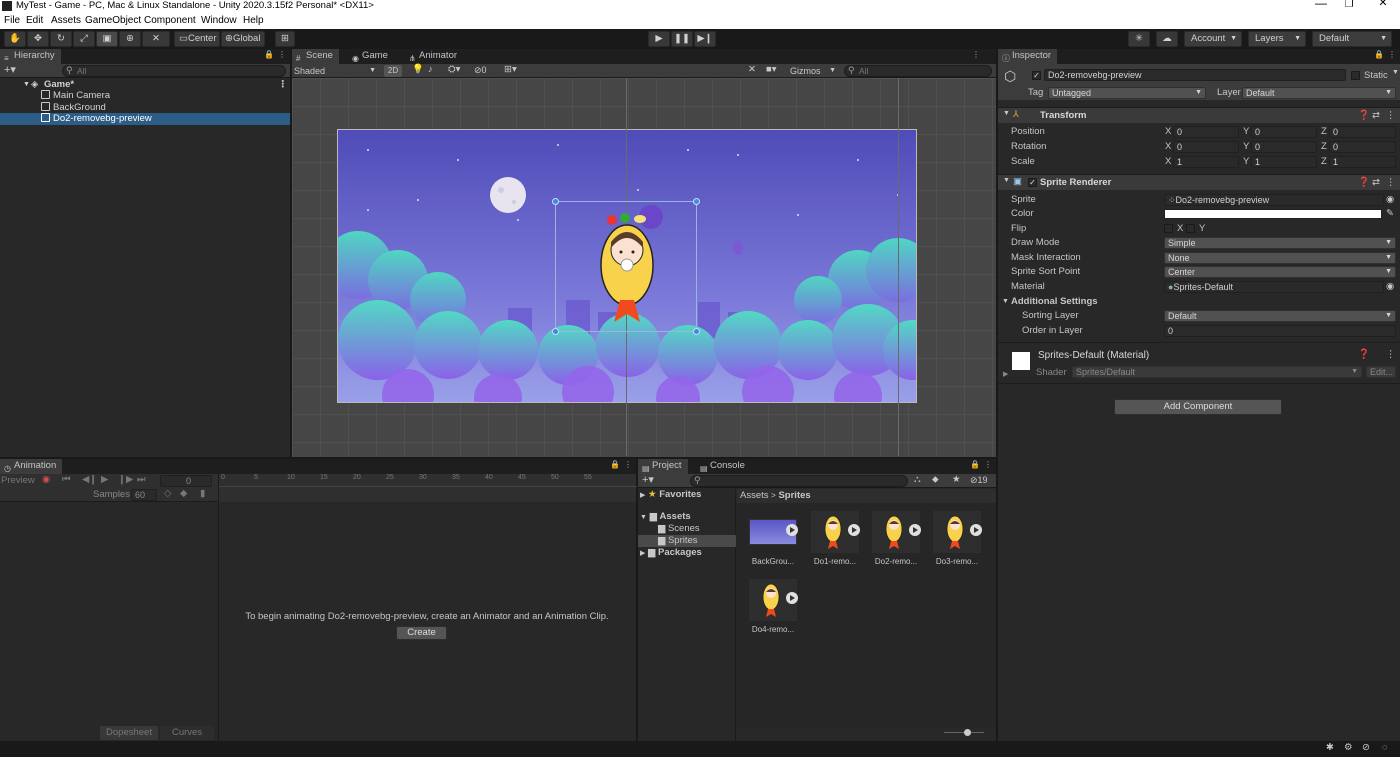 The width and height of the screenshot is (1400, 757). I want to click on pause-button: ❚❚, so click(682, 39).